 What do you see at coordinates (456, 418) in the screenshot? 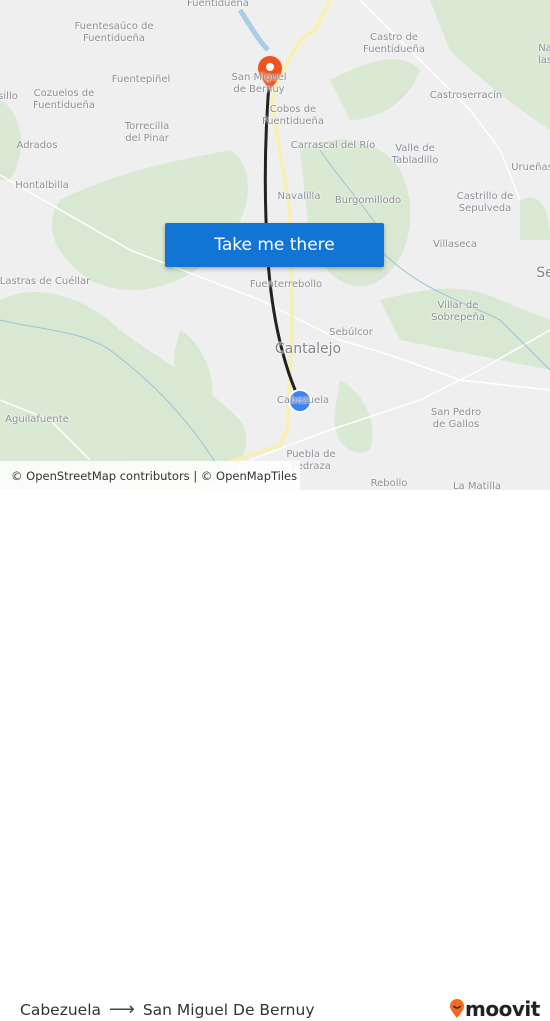
I see `place-label: San Pedro de Gallos` at bounding box center [456, 418].